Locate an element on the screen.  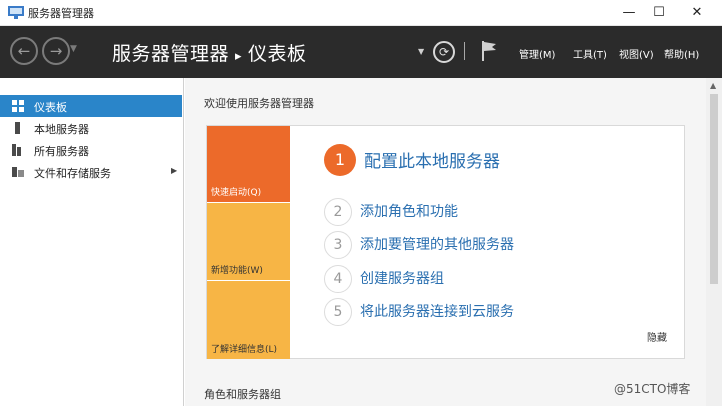
sidebar-item-label: 文件和存储服务 is located at coordinates (72, 173).